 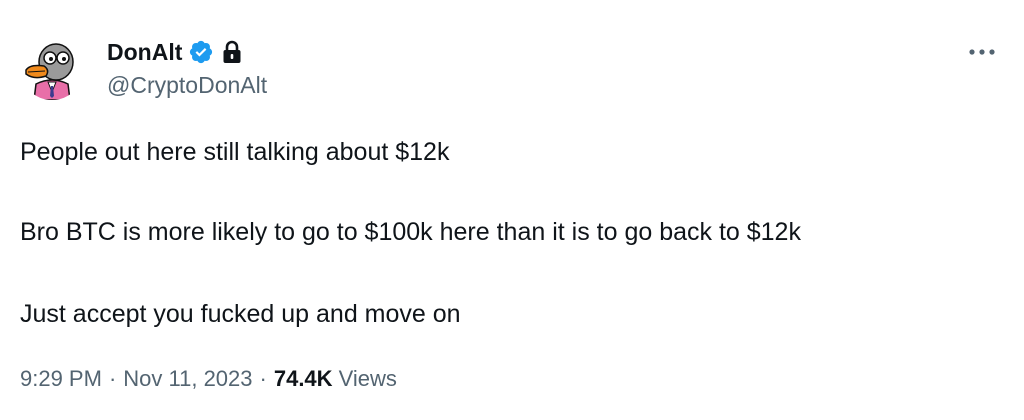 I want to click on tweet-text-line: Just accept you fucked up and move on, so click(x=240, y=314).